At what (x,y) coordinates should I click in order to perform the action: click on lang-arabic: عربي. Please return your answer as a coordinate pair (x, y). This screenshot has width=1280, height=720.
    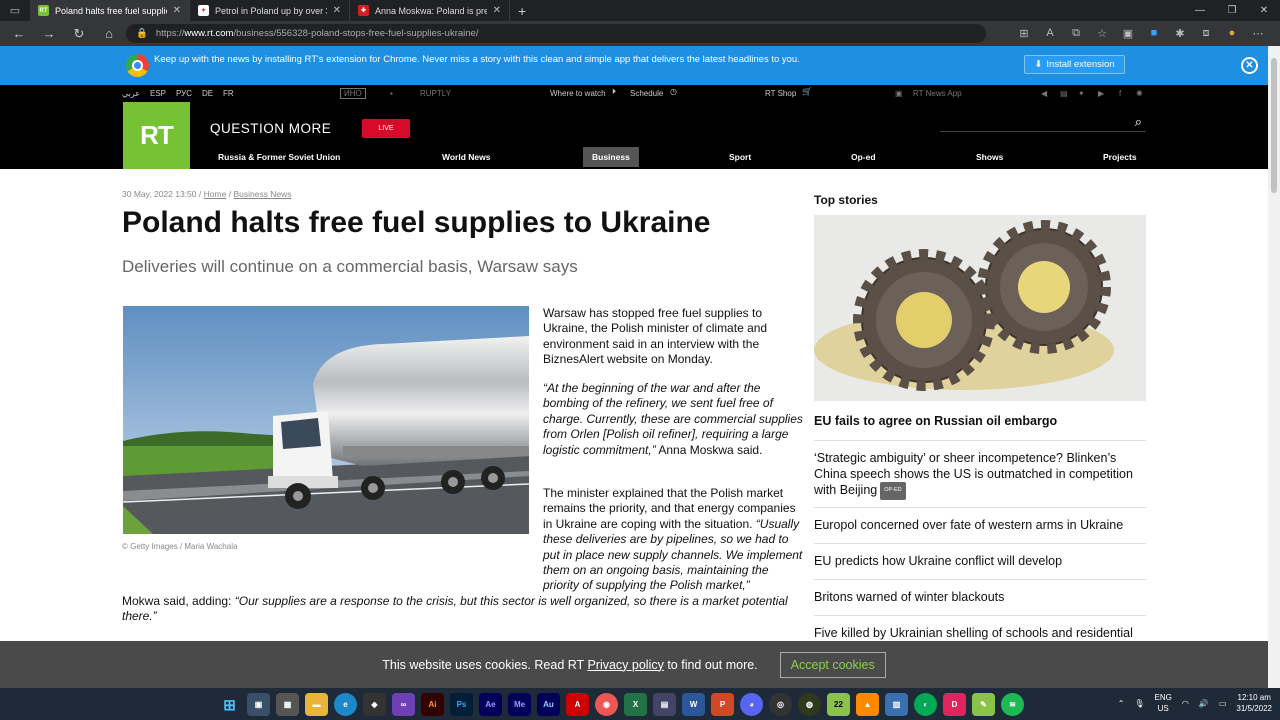
    Looking at the image, I should click on (131, 93).